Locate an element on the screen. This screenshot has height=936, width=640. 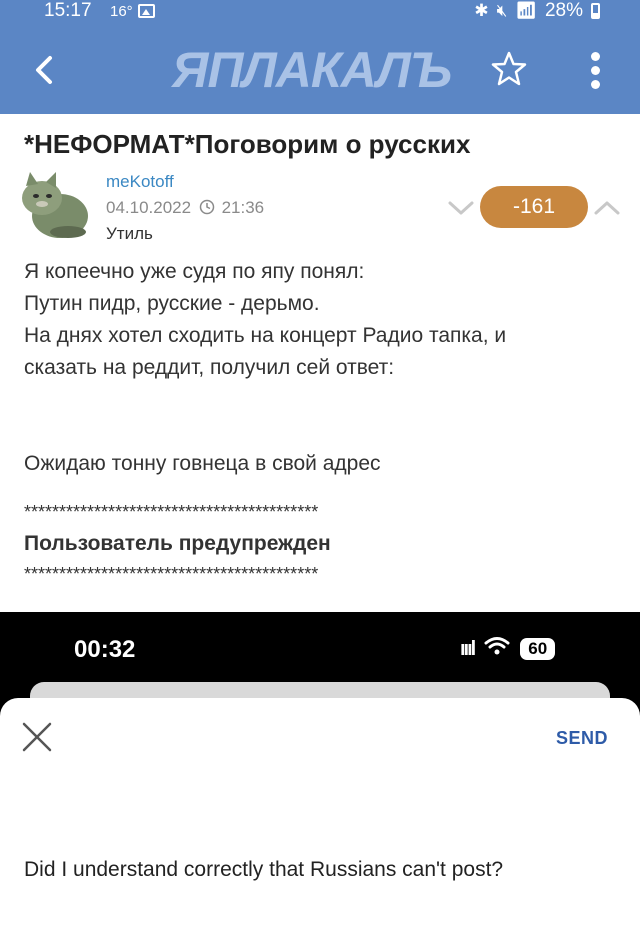
author-rank: Утиль is located at coordinates (129, 233).